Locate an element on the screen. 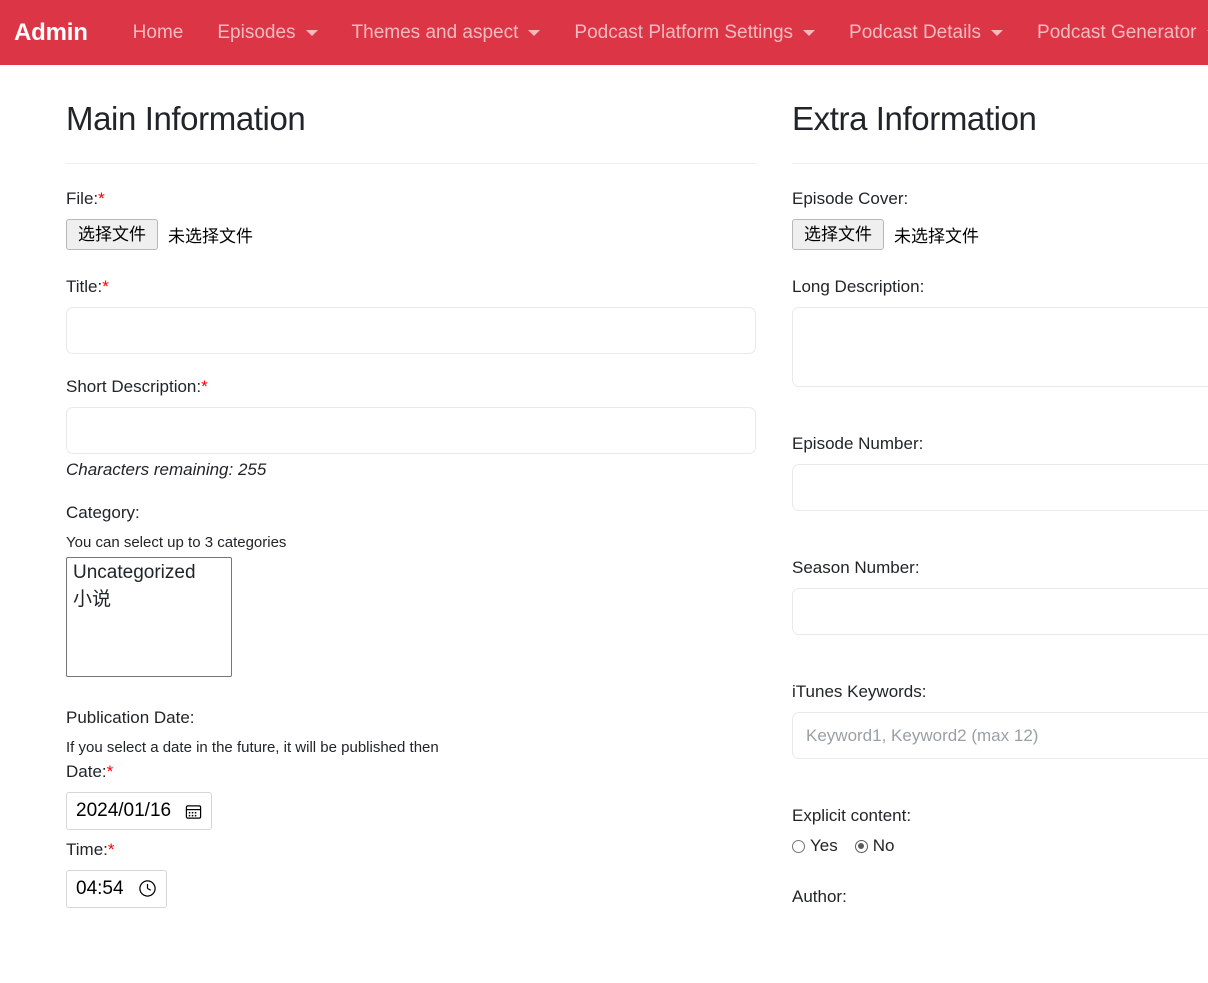  category-label: Category: is located at coordinates (103, 513).